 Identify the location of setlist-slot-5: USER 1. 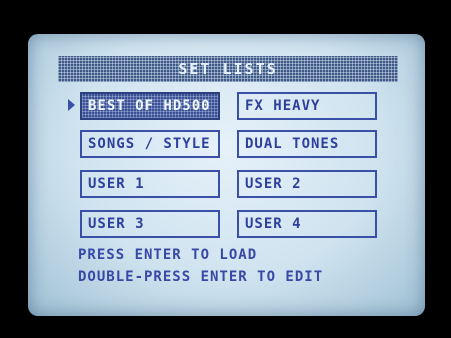
(150, 184).